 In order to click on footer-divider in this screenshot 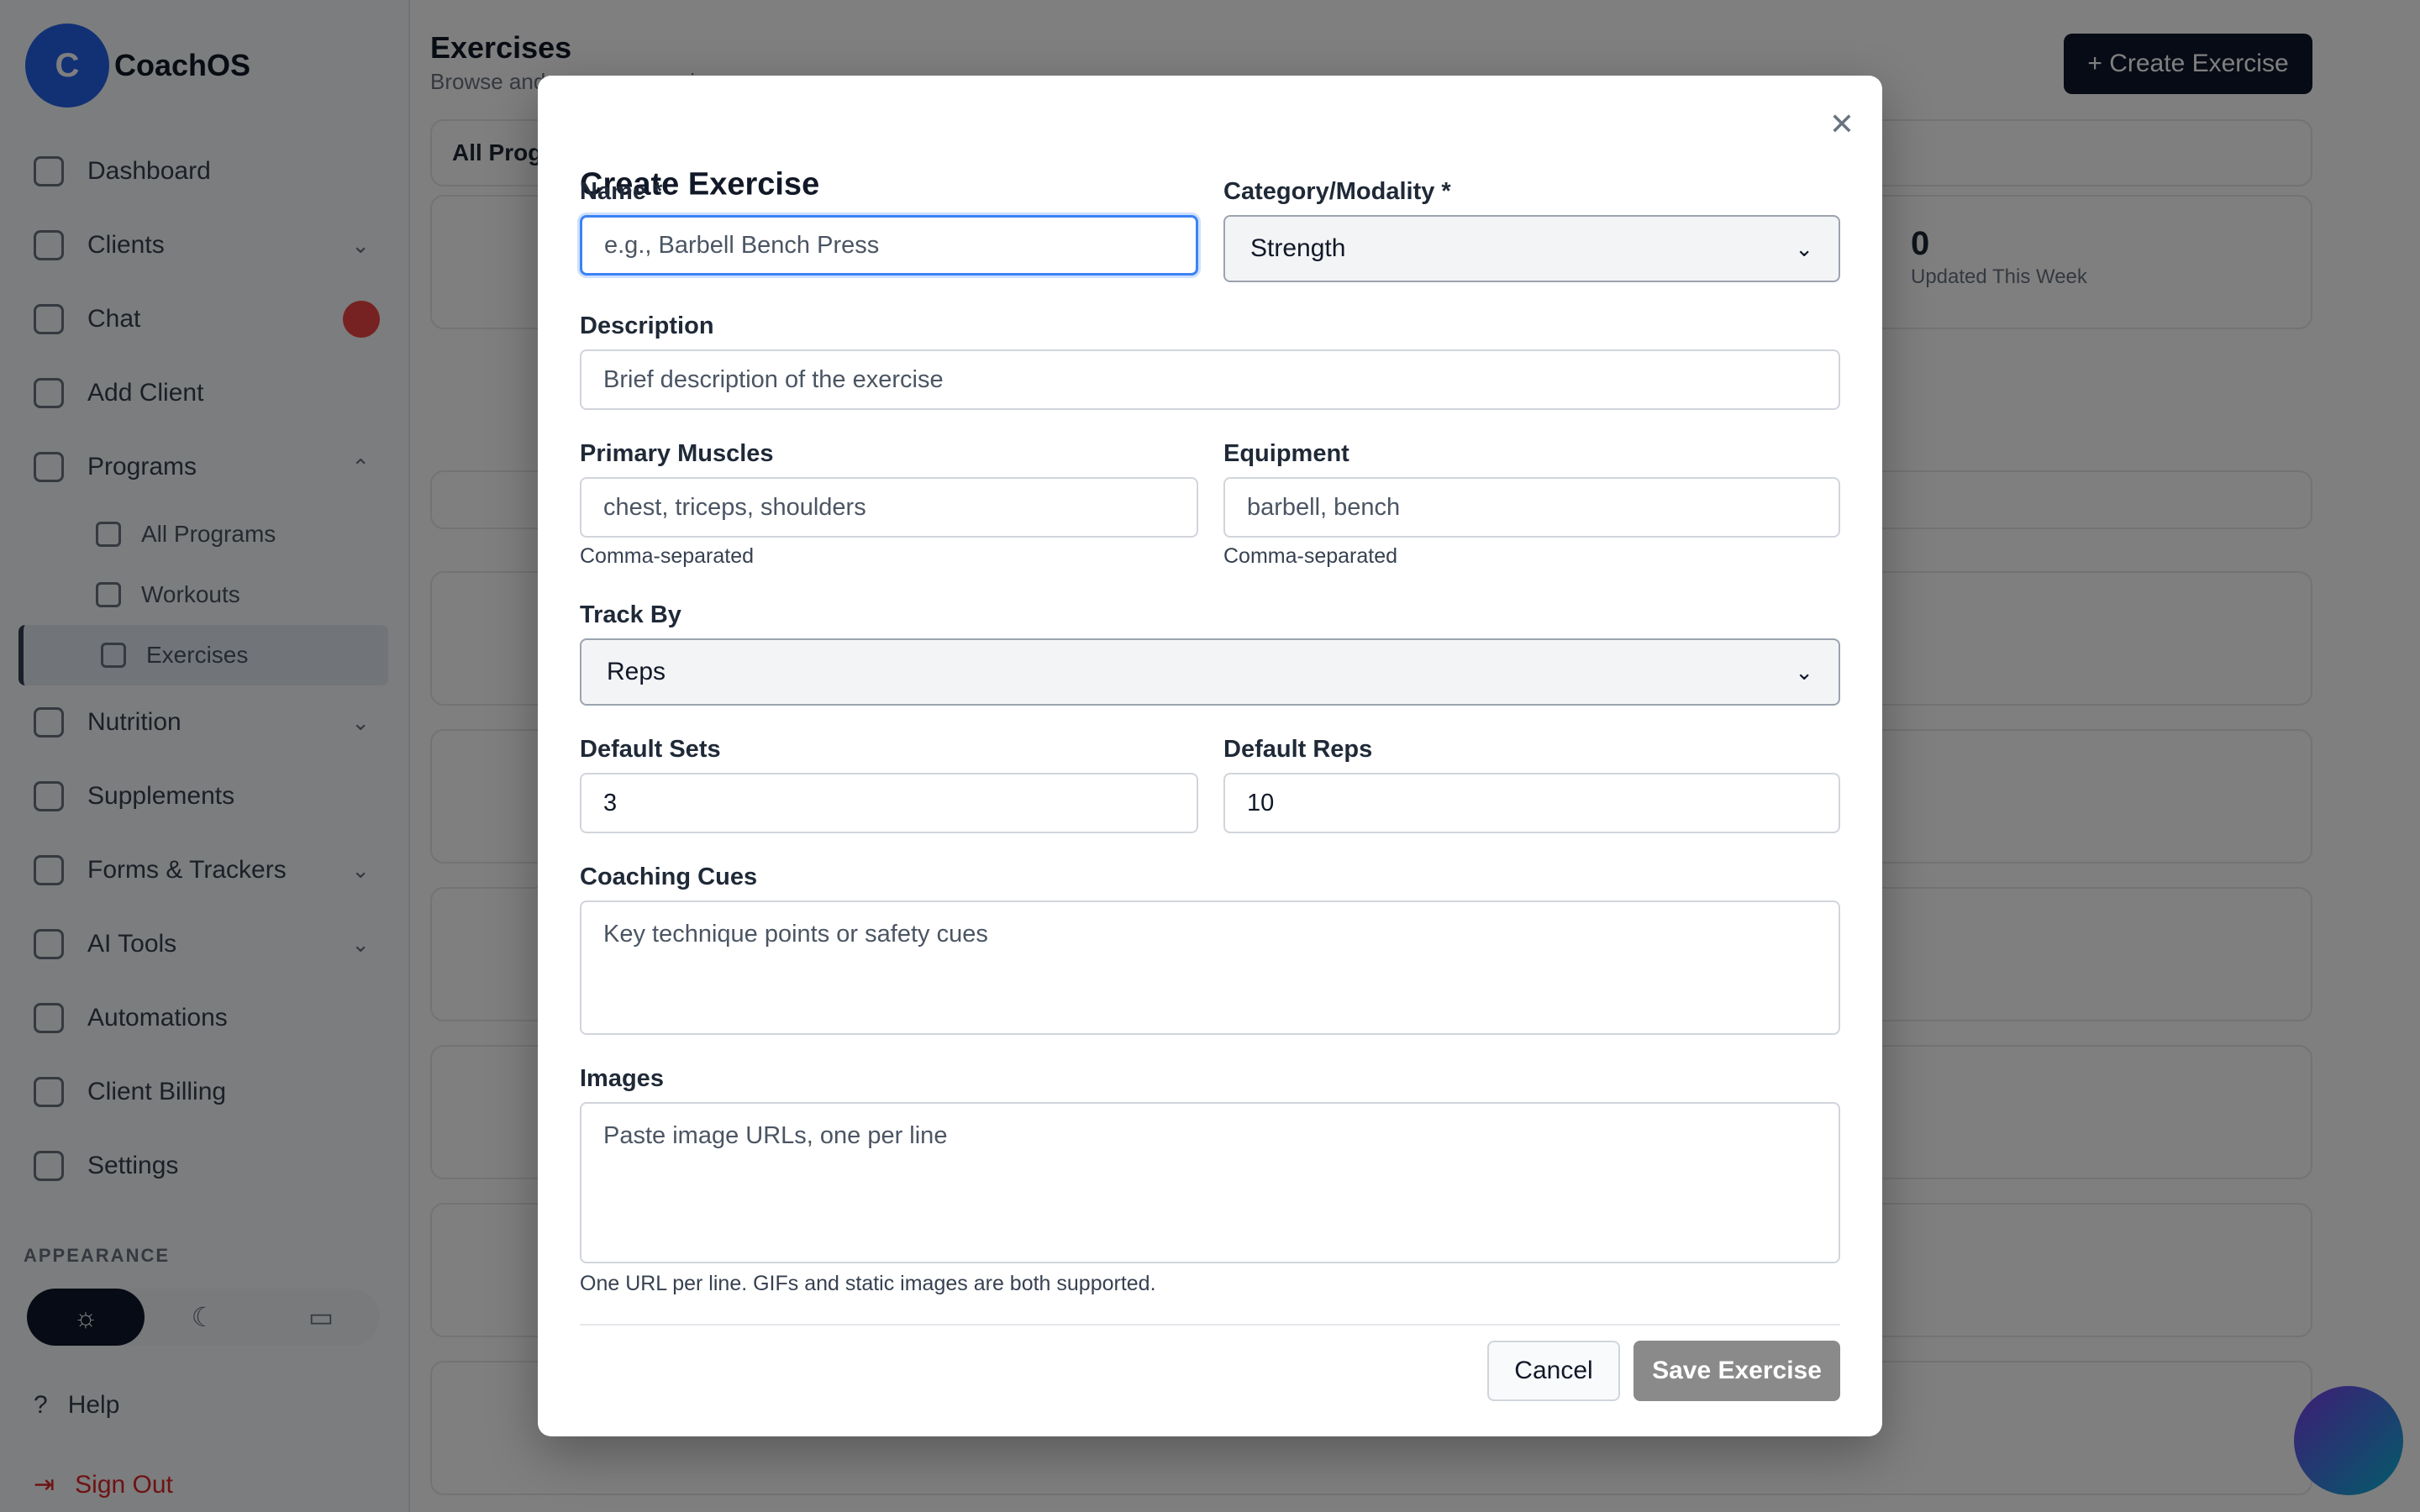, I will do `click(1210, 1325)`.